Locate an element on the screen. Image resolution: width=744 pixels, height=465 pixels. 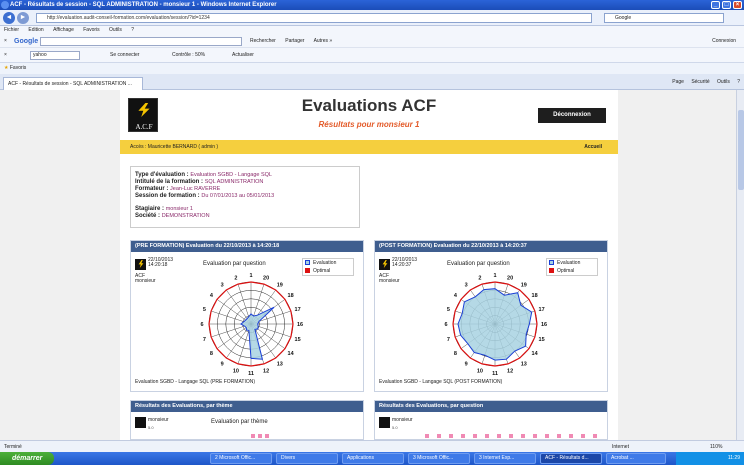
system-tray: 11:29 is located at coordinates (710, 458).